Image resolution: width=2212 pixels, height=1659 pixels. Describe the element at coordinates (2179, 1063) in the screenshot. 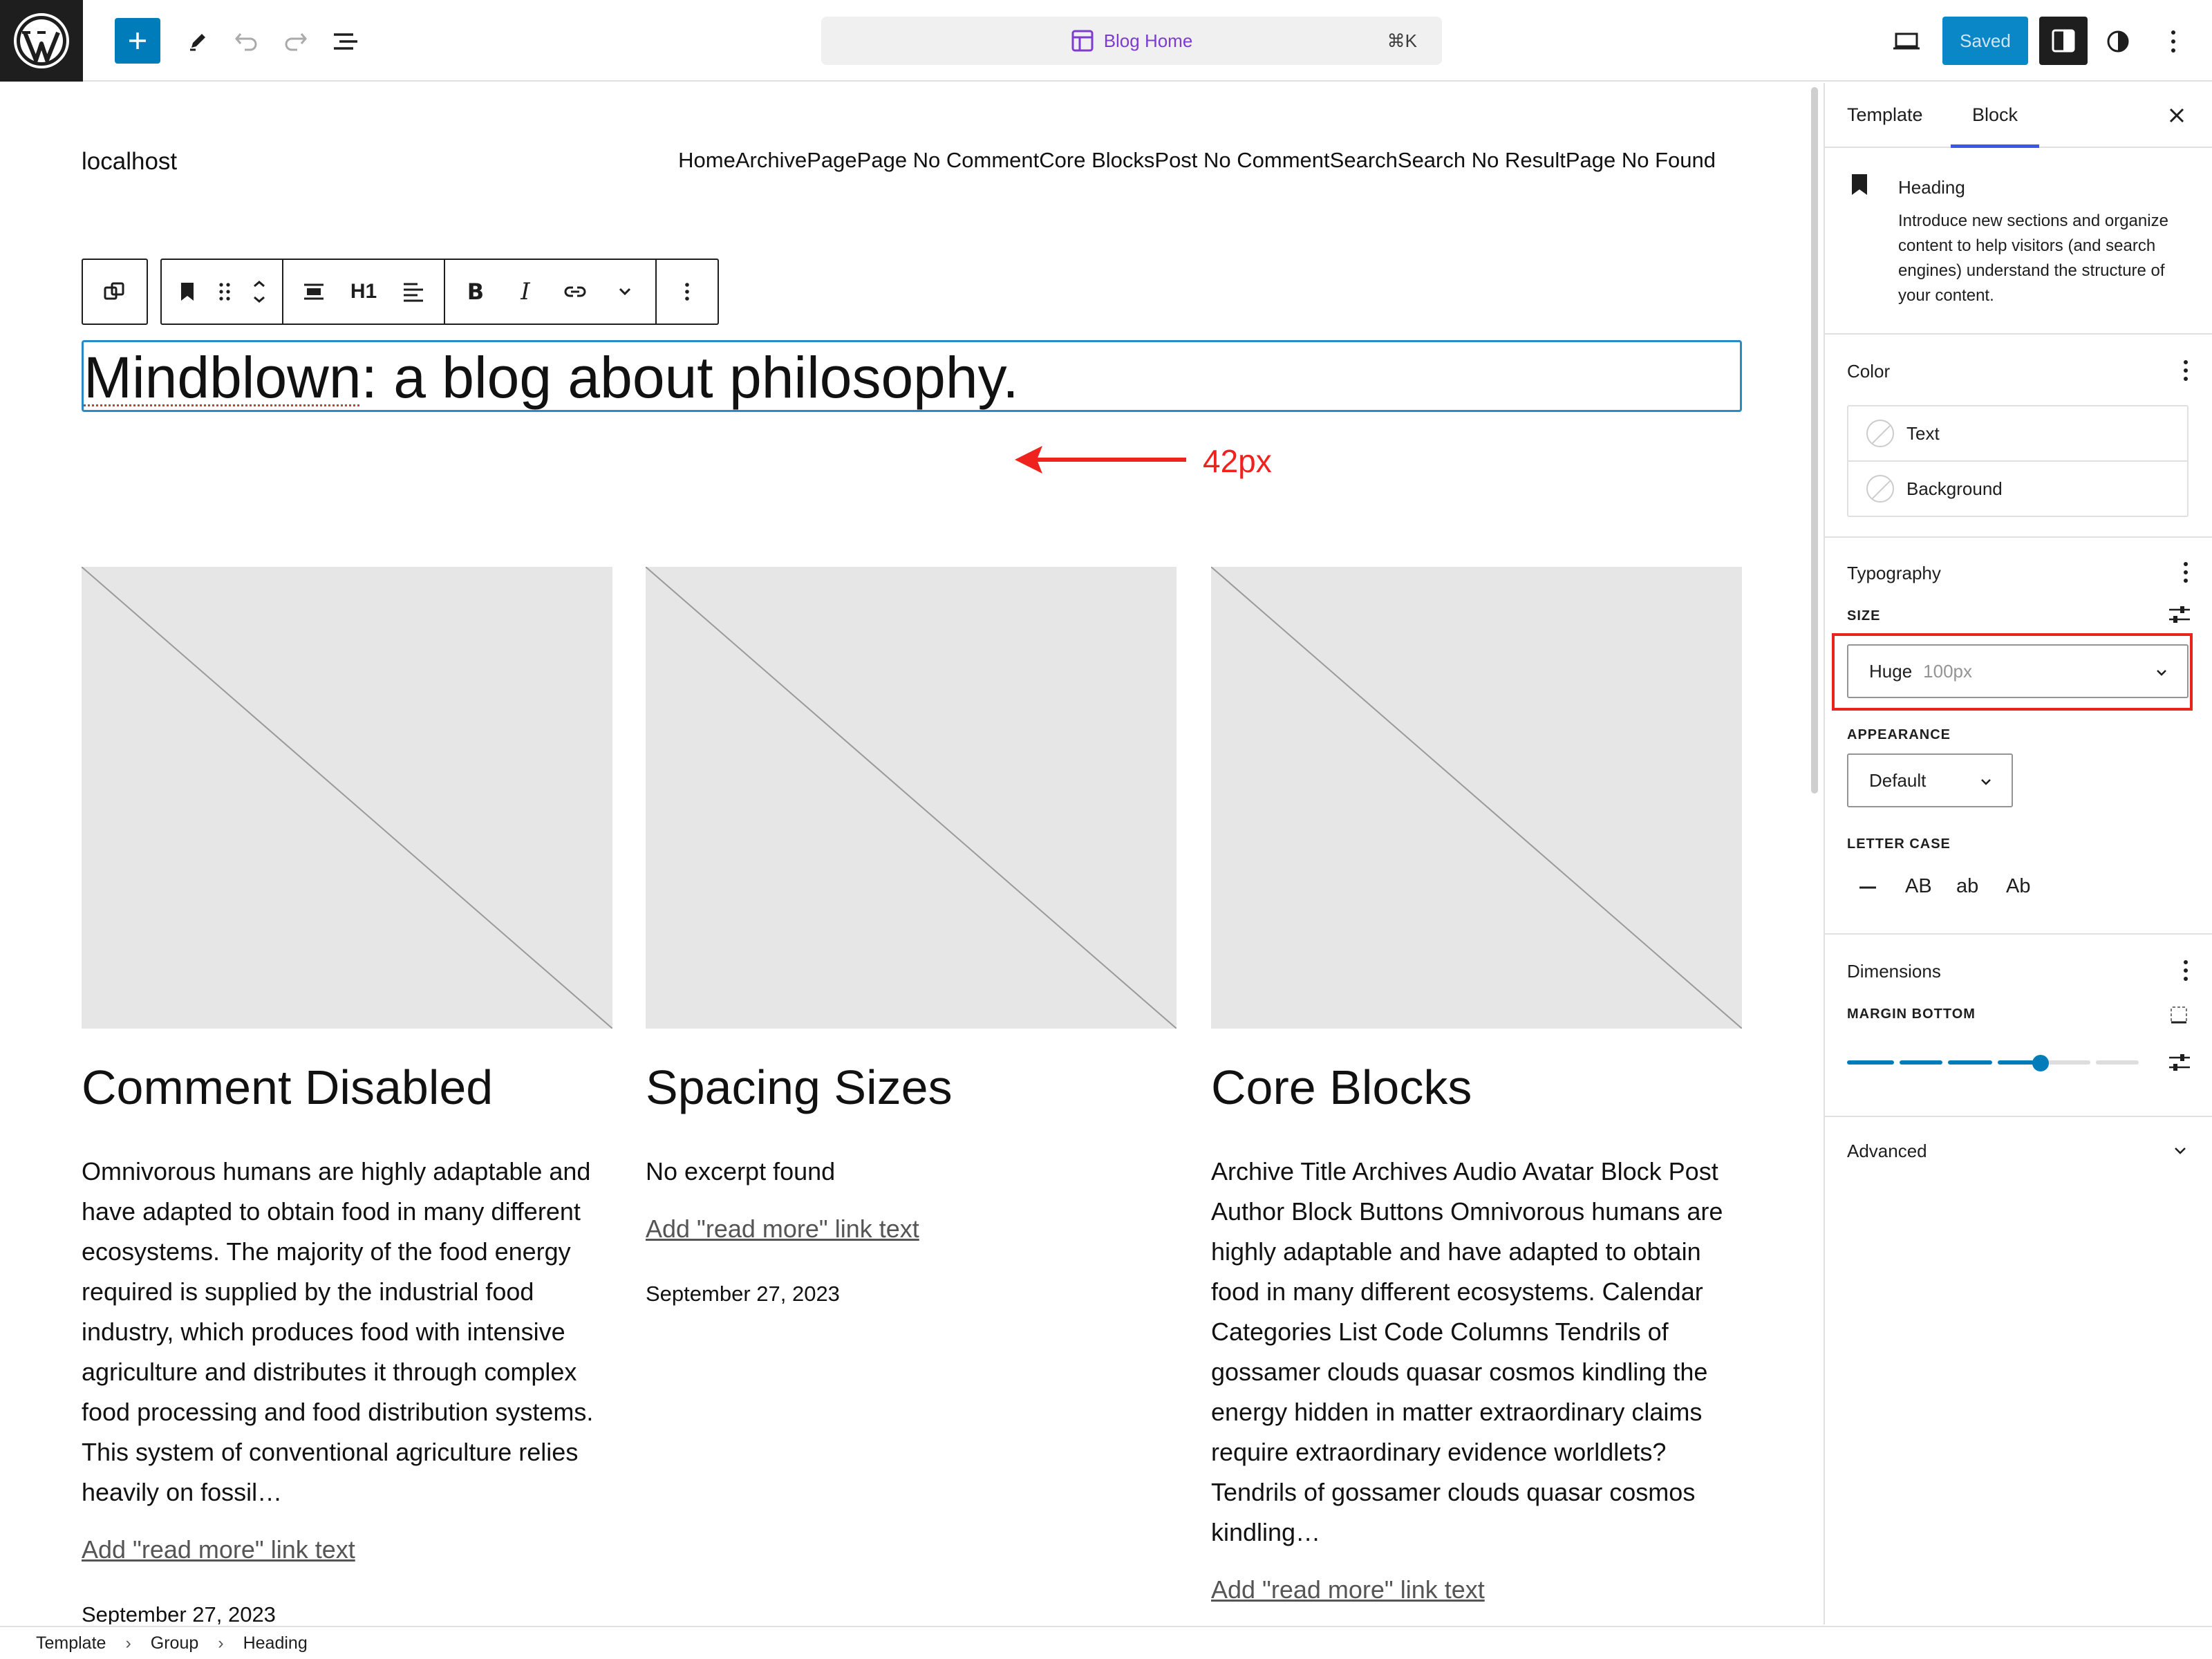

I see `custom-value-toggle-icon` at that location.